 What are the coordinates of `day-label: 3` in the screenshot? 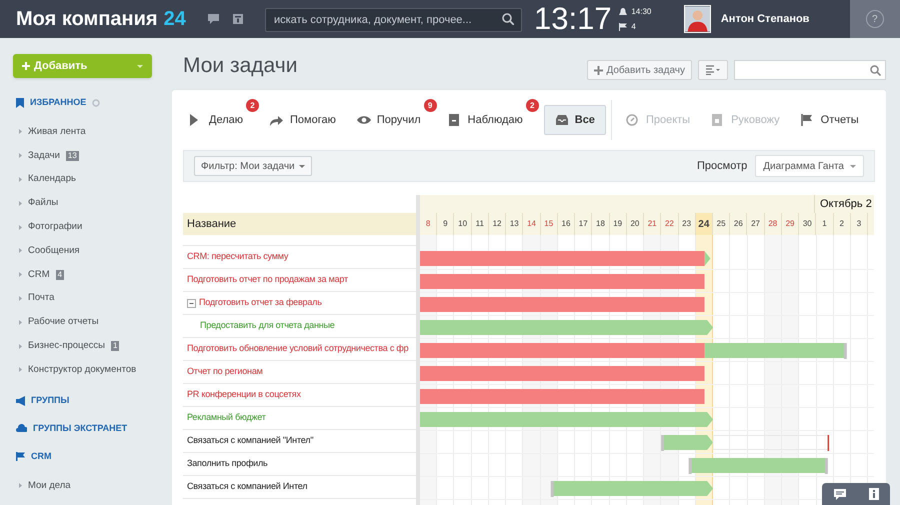 It's located at (859, 224).